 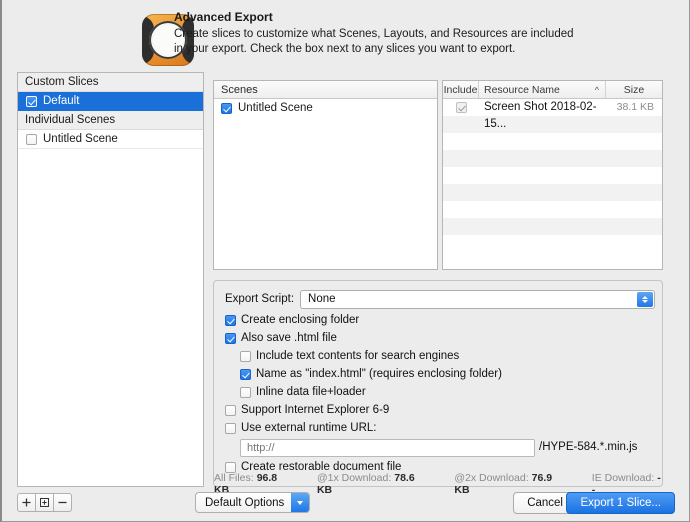 I want to click on option-label: Use external runtime URL:, so click(x=309, y=428).